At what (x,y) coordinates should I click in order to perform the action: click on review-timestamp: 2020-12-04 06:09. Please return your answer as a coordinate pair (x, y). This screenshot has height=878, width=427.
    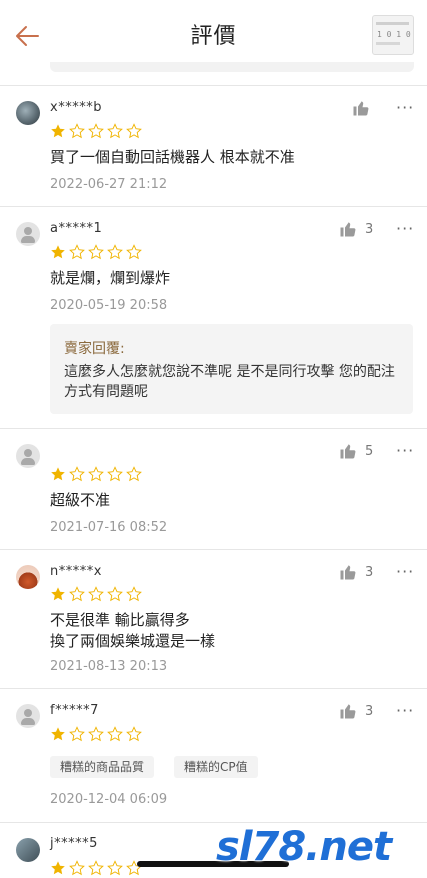
    Looking at the image, I should click on (109, 799).